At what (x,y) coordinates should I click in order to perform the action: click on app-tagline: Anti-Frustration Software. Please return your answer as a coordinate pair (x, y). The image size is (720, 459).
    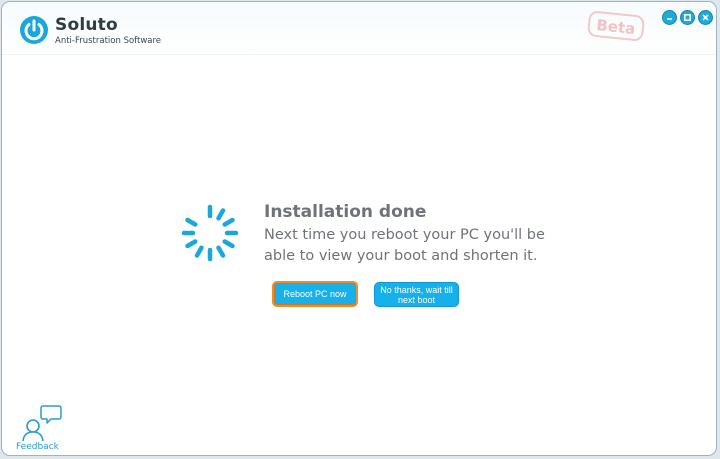
    Looking at the image, I should click on (108, 41).